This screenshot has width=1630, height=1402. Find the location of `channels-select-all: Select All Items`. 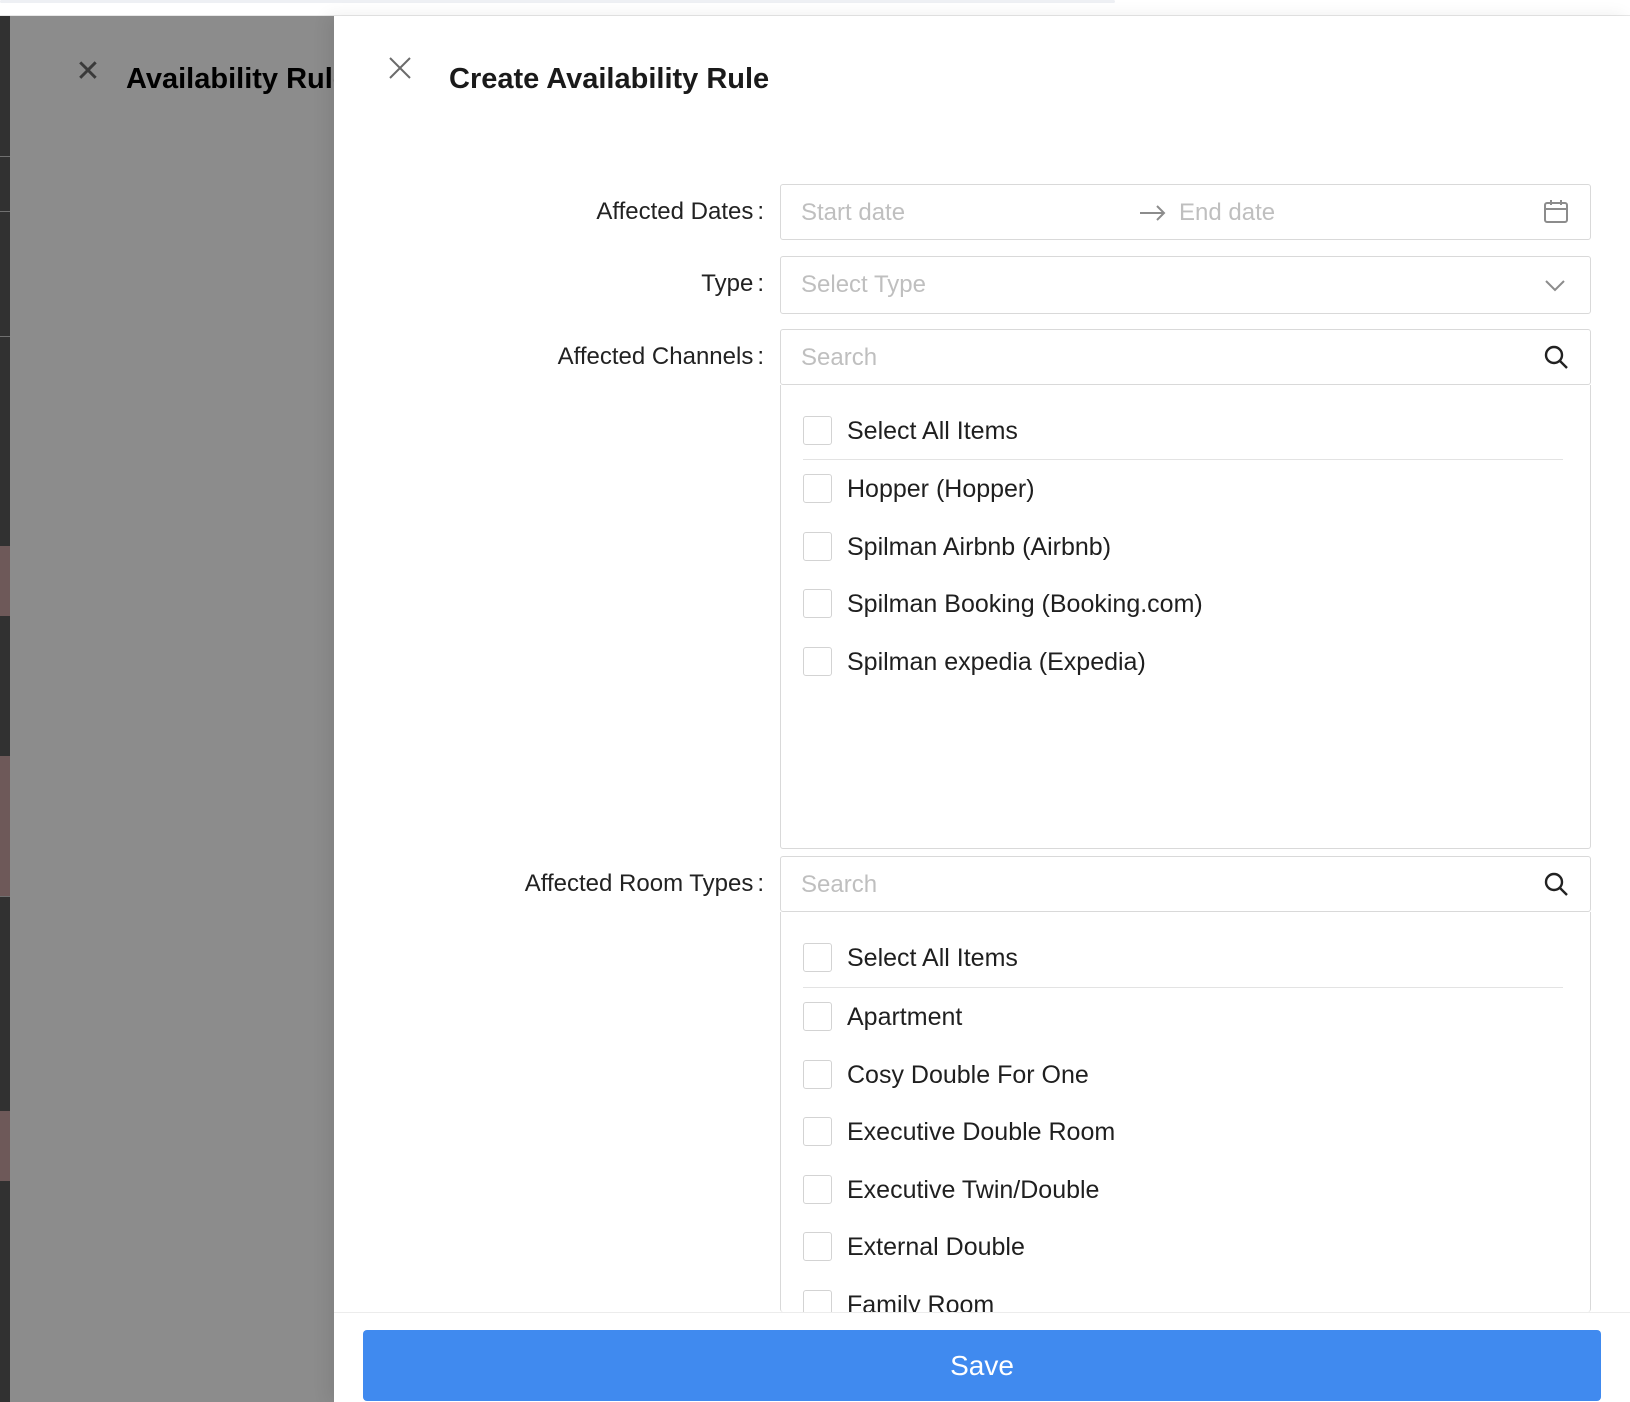

channels-select-all: Select All Items is located at coordinates (1183, 431).